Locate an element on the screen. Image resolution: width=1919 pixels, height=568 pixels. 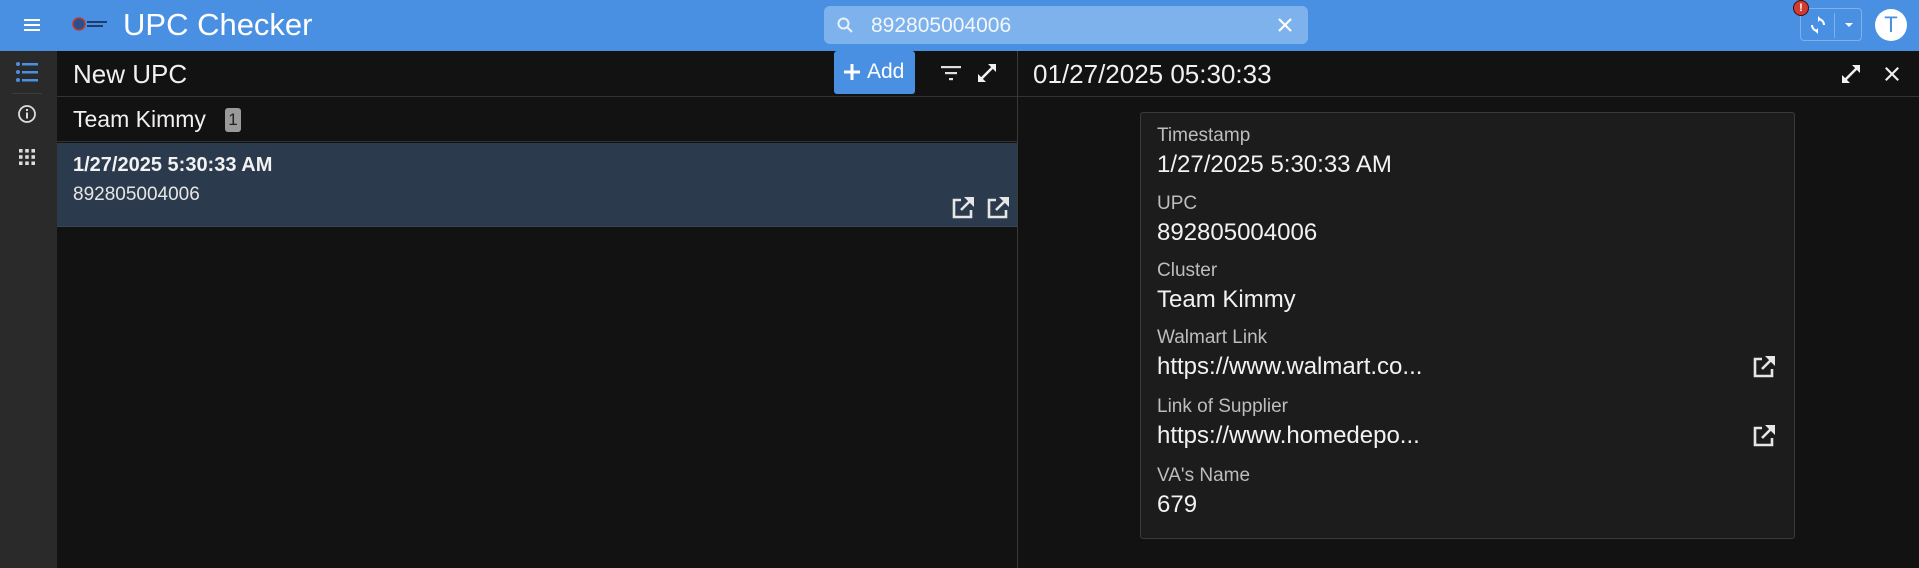
app-logo is located at coordinates (91, 24).